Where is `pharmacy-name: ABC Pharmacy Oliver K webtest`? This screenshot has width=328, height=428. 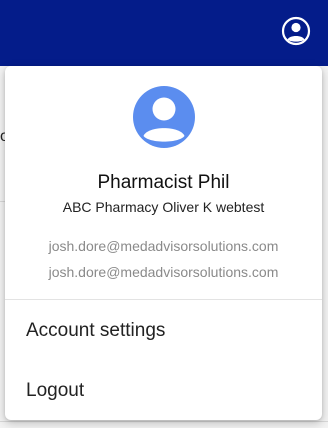
pharmacy-name: ABC Pharmacy Oliver K webtest is located at coordinates (163, 207).